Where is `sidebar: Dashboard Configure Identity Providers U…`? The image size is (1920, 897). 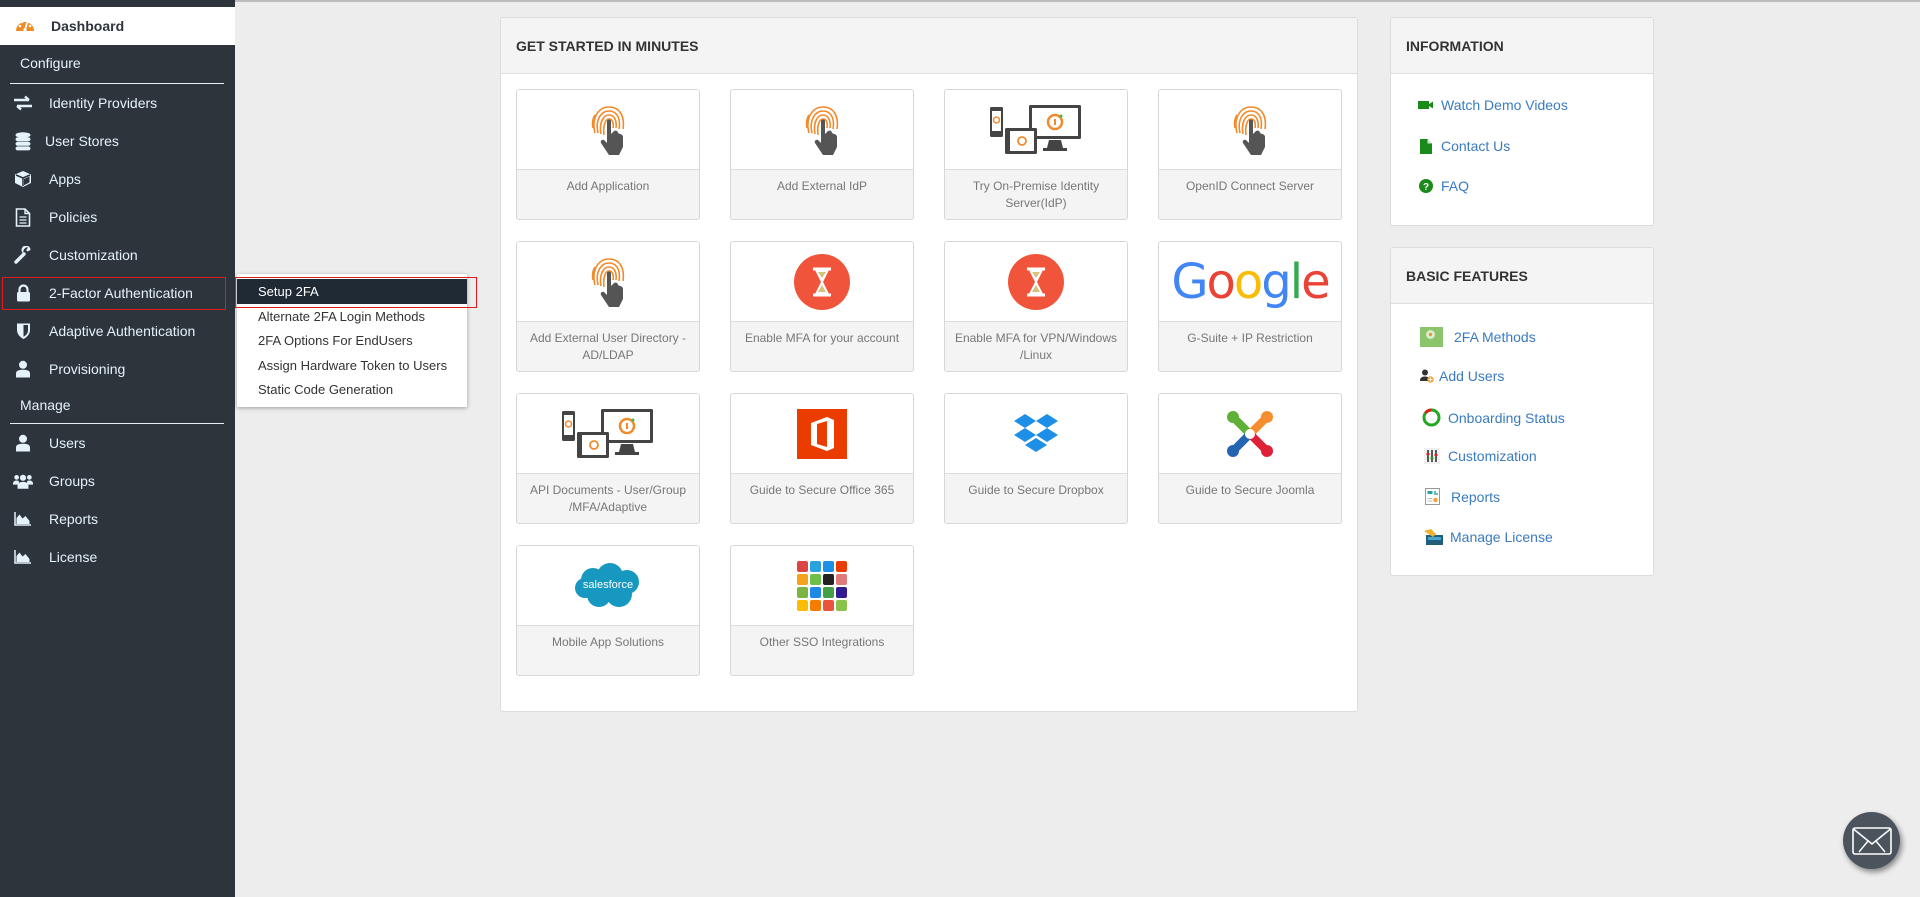 sidebar: Dashboard Configure Identity Providers U… is located at coordinates (117, 448).